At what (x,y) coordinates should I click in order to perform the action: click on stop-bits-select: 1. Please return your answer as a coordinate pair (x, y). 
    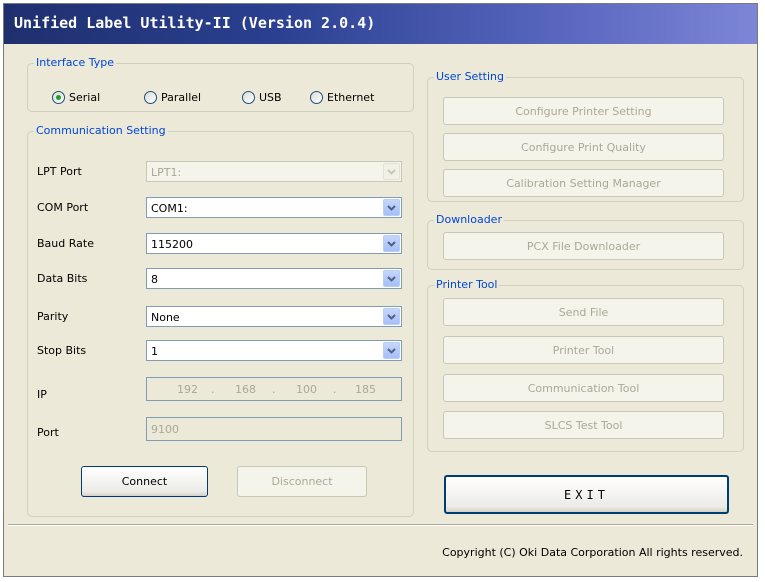
    Looking at the image, I should click on (274, 350).